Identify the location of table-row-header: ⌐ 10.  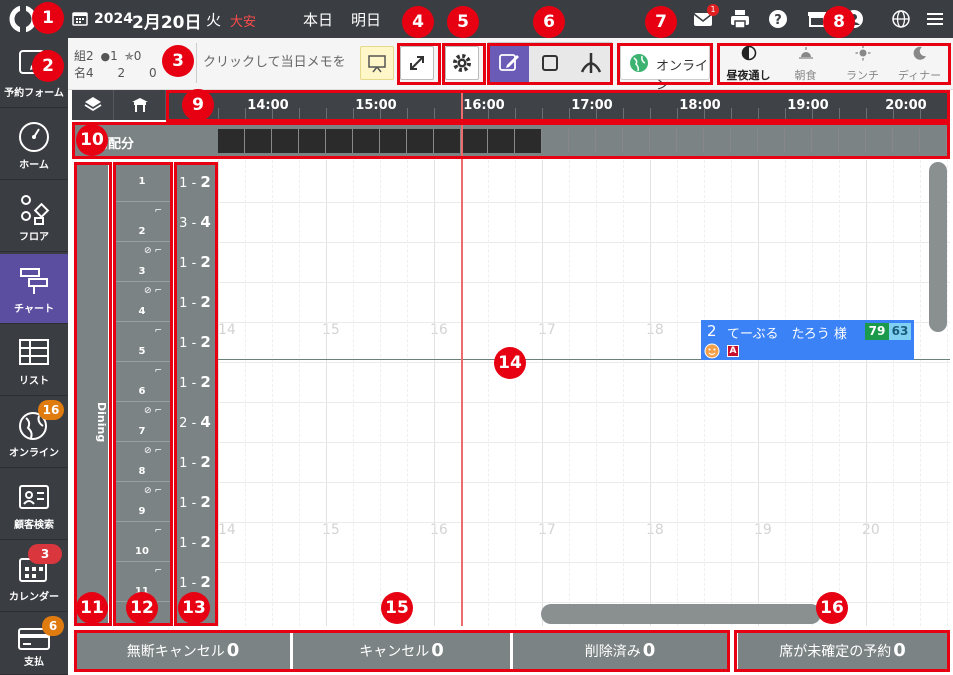
(142, 542).